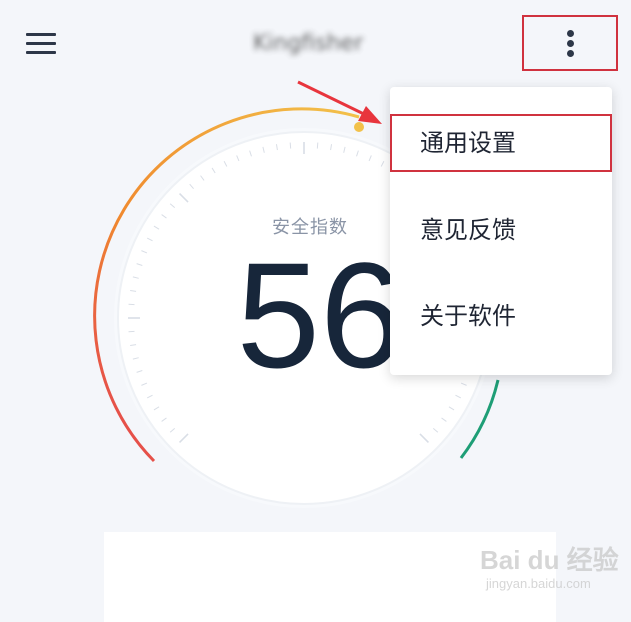 This screenshot has height=622, width=631. Describe the element at coordinates (501, 316) in the screenshot. I see `menu-item-about: 关于软件` at that location.